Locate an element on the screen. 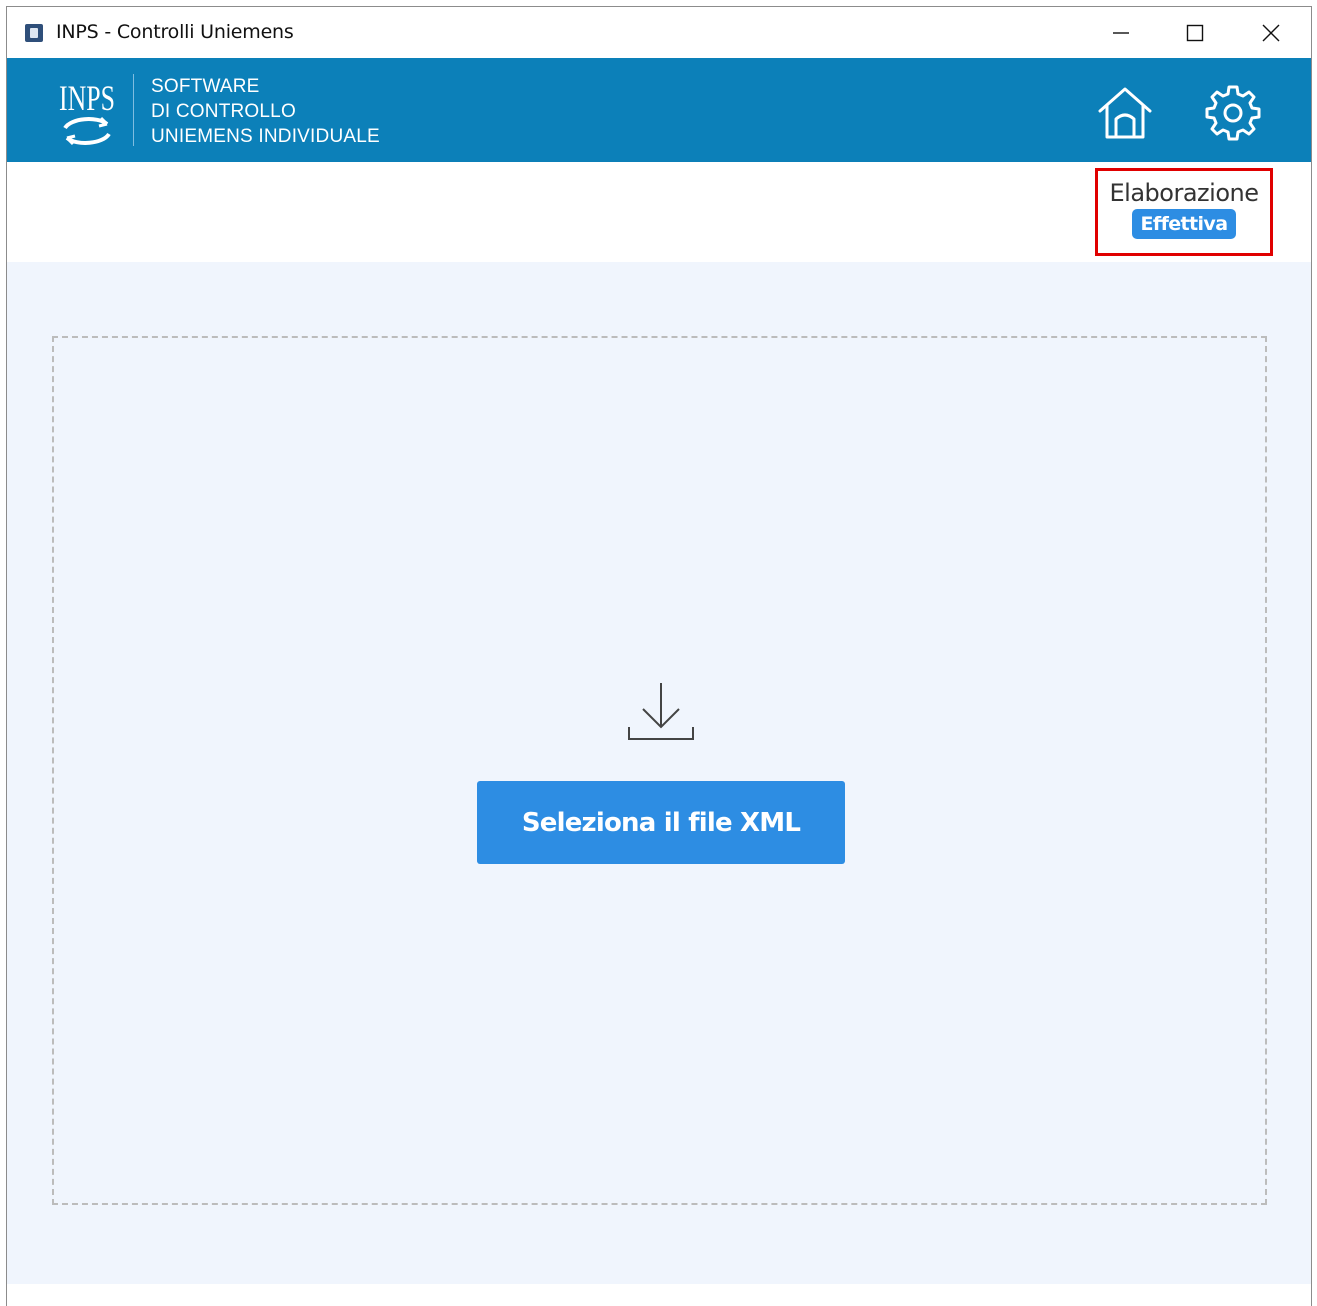 Image resolution: width=1317 pixels, height=1306 pixels. close-button is located at coordinates (1271, 32).